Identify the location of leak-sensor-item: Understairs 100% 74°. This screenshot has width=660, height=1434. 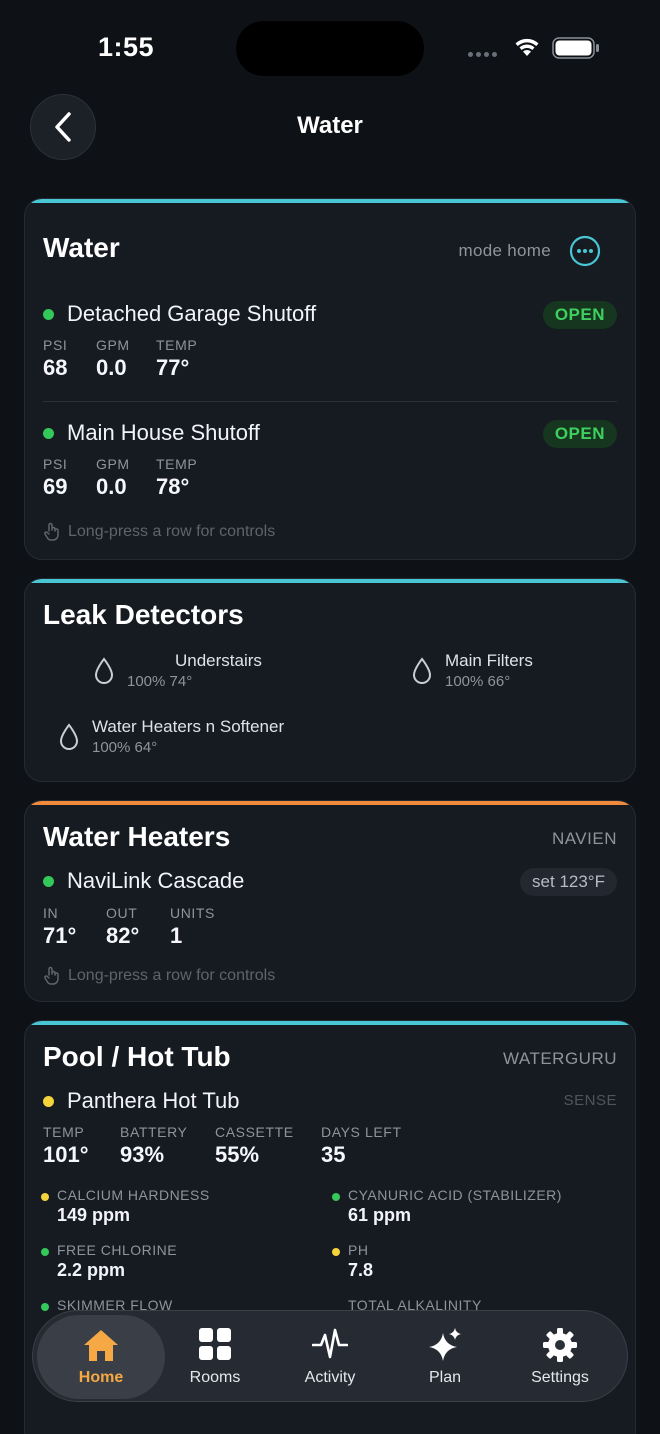
(177, 670).